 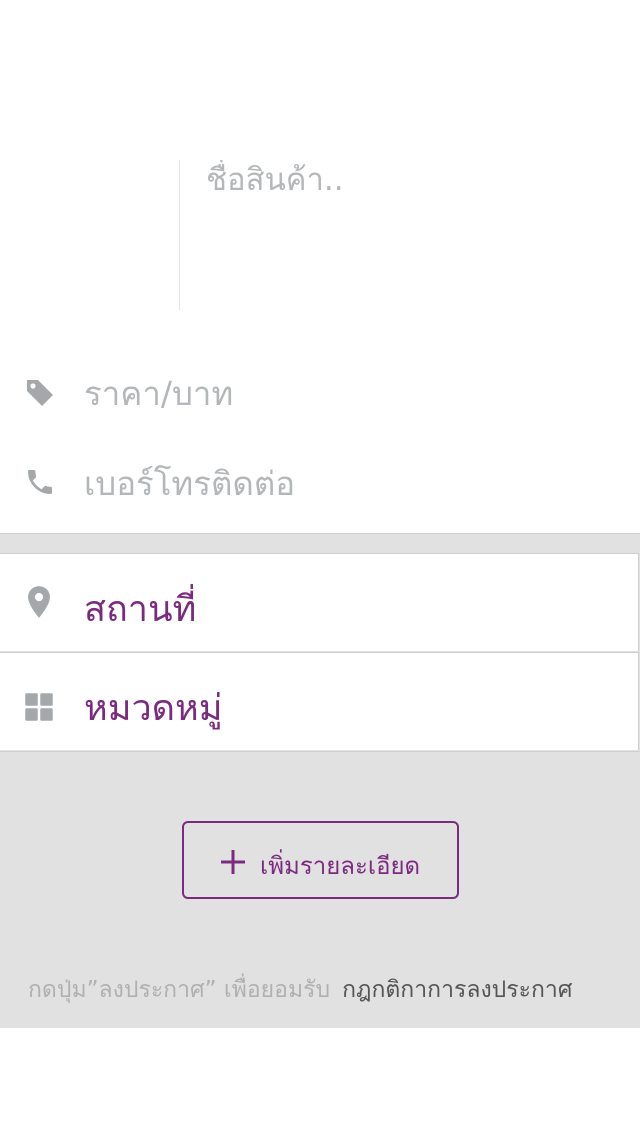 What do you see at coordinates (40, 482) in the screenshot?
I see `phone-icon` at bounding box center [40, 482].